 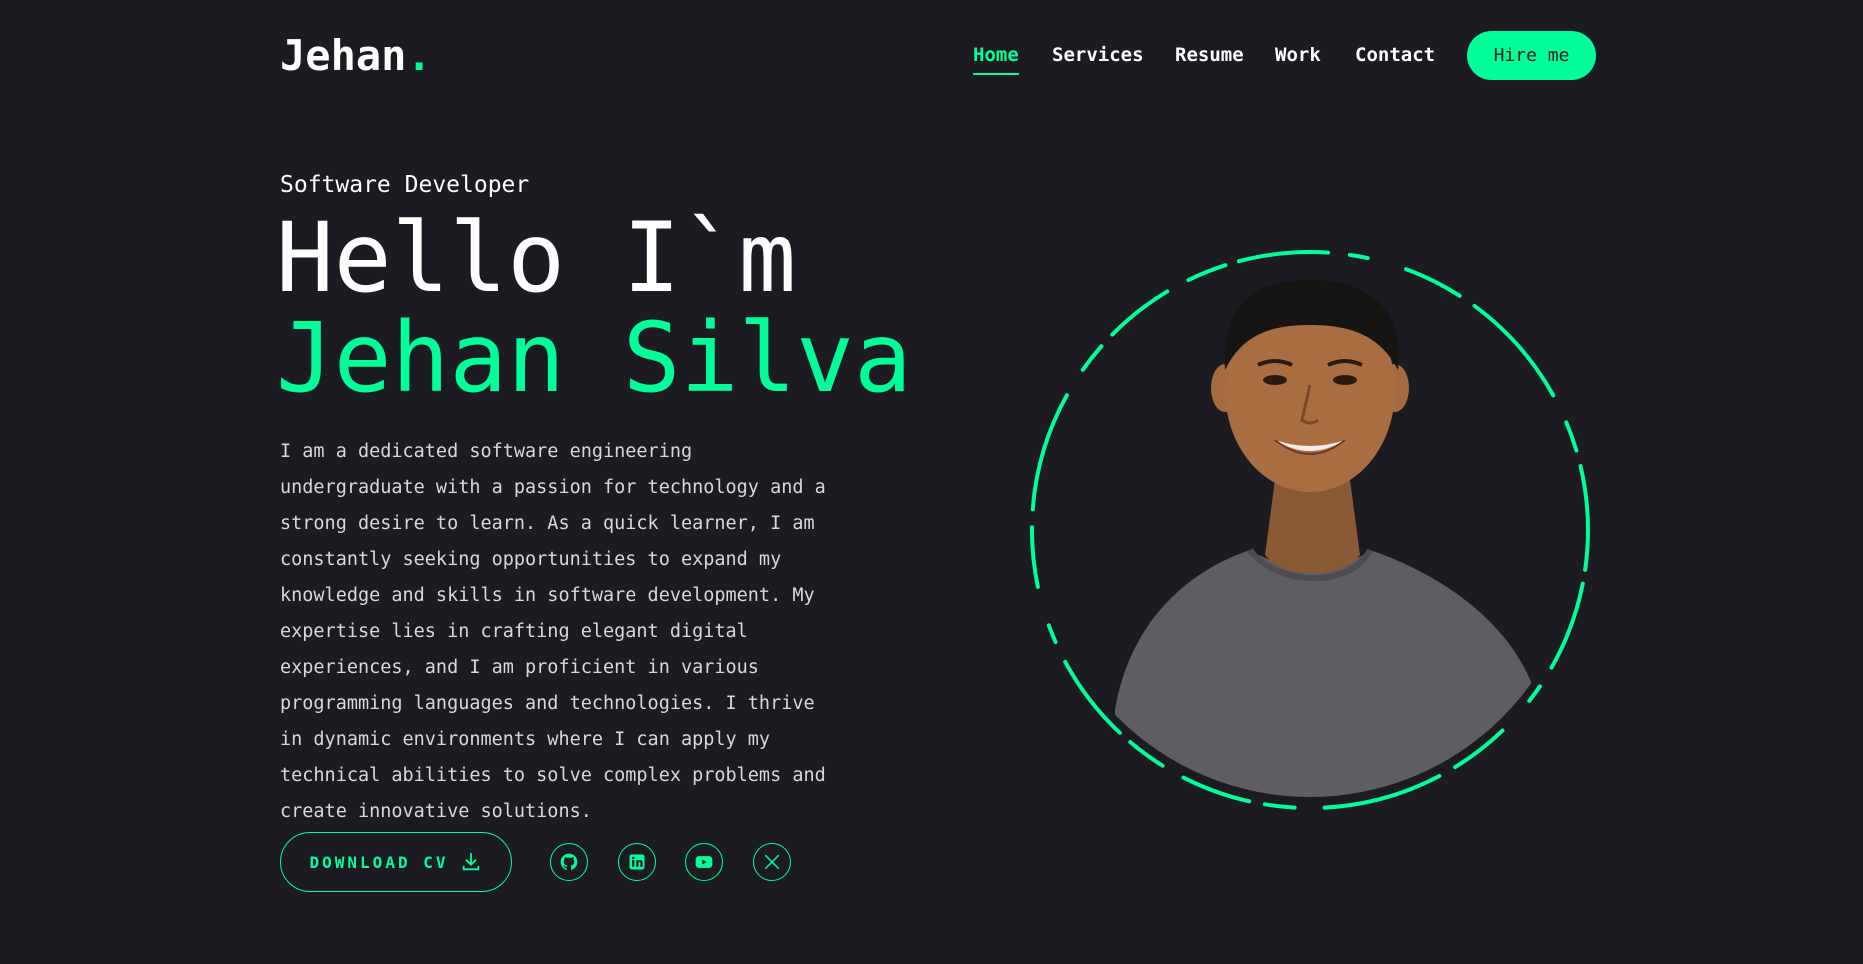 What do you see at coordinates (405, 185) in the screenshot?
I see `role-subtitle: Software Developer` at bounding box center [405, 185].